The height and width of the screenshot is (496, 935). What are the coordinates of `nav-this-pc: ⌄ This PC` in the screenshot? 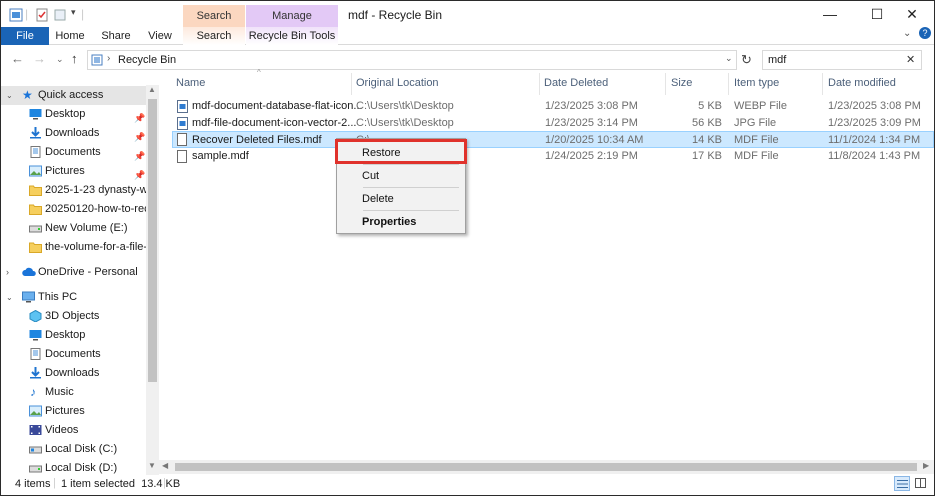 It's located at (73, 297).